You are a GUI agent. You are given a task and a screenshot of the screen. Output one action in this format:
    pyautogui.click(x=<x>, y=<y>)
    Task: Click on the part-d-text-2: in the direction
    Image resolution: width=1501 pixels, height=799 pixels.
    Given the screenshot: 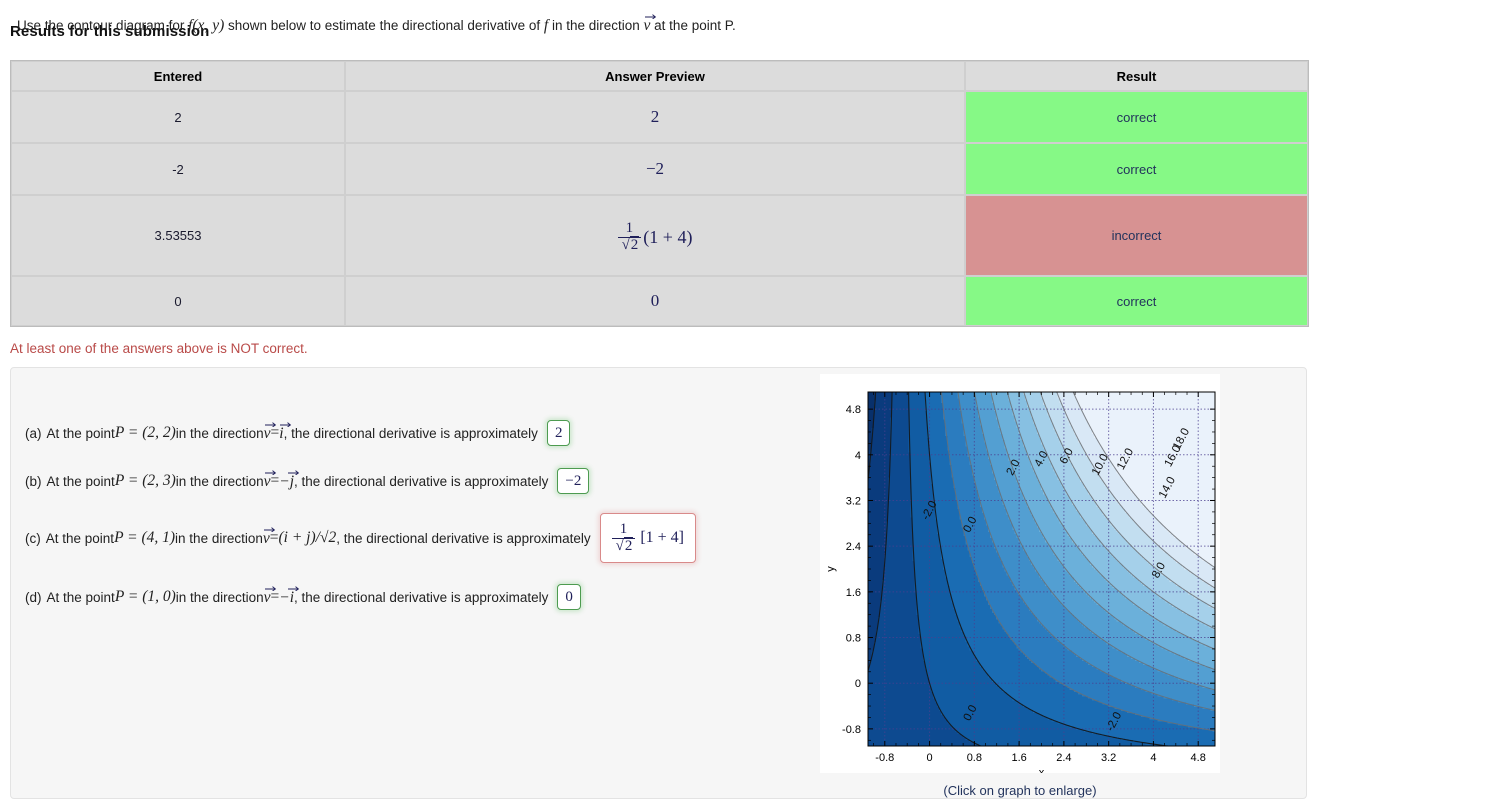 What is the action you would take?
    pyautogui.click(x=220, y=597)
    